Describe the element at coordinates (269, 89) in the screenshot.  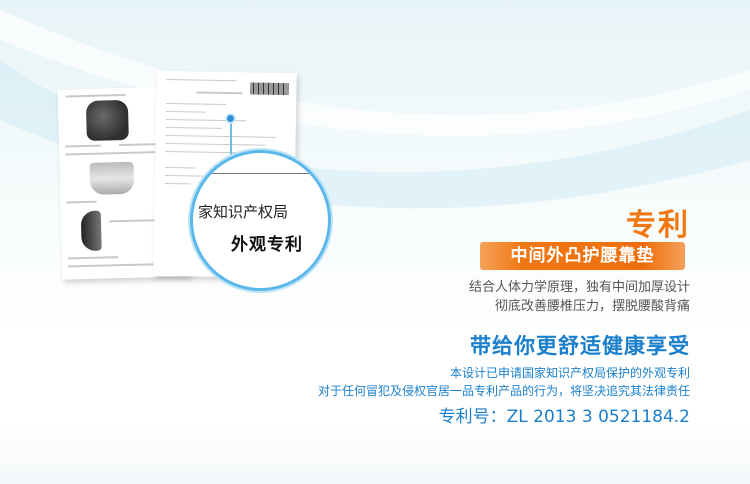
I see `barcode` at that location.